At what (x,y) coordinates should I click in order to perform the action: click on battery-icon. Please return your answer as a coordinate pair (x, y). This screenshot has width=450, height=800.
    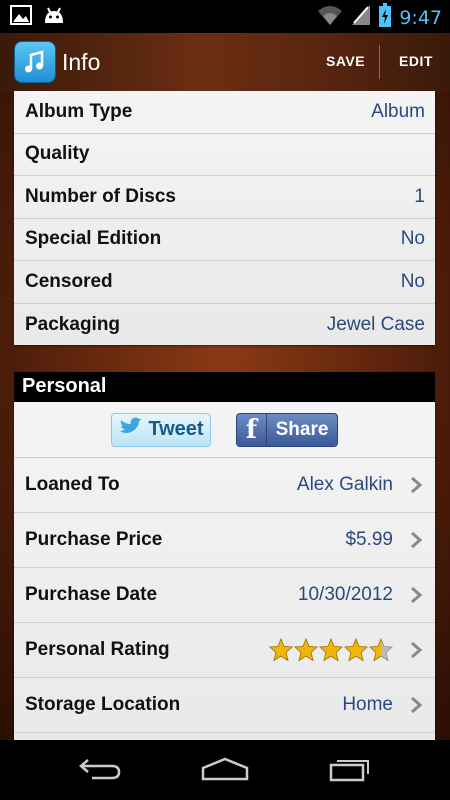
    Looking at the image, I should click on (385, 17).